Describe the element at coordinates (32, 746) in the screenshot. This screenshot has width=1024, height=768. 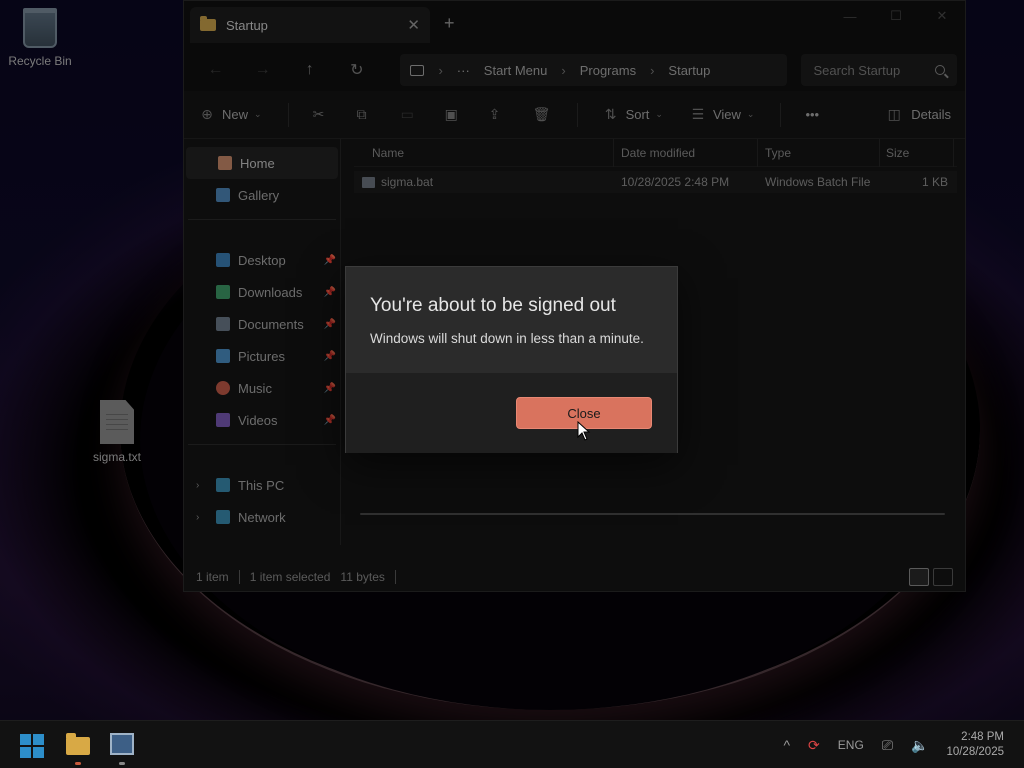
I see `start-button` at that location.